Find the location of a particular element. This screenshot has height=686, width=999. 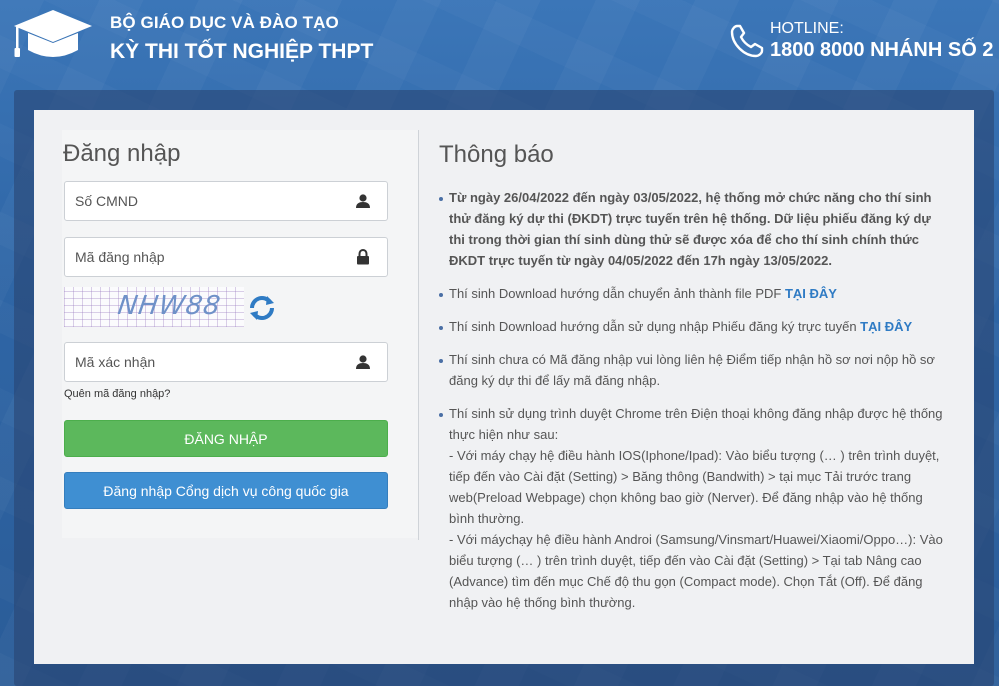

pdf-guide-link: TẠI ĐÂY is located at coordinates (811, 293).